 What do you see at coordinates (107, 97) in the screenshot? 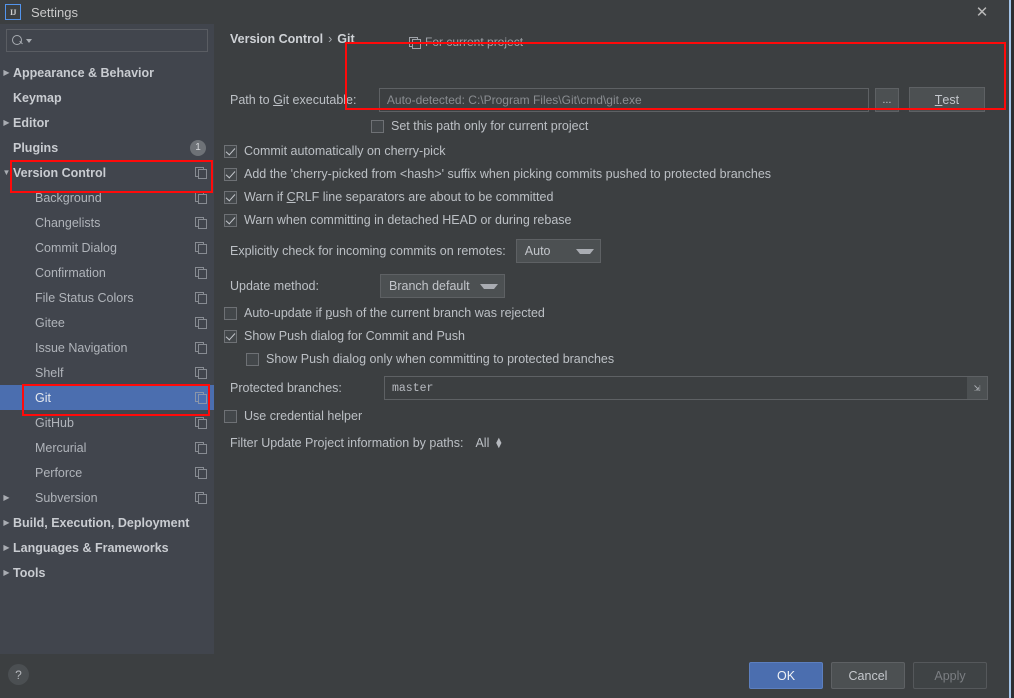
I see `sidebar-item-keymap: Keymap` at bounding box center [107, 97].